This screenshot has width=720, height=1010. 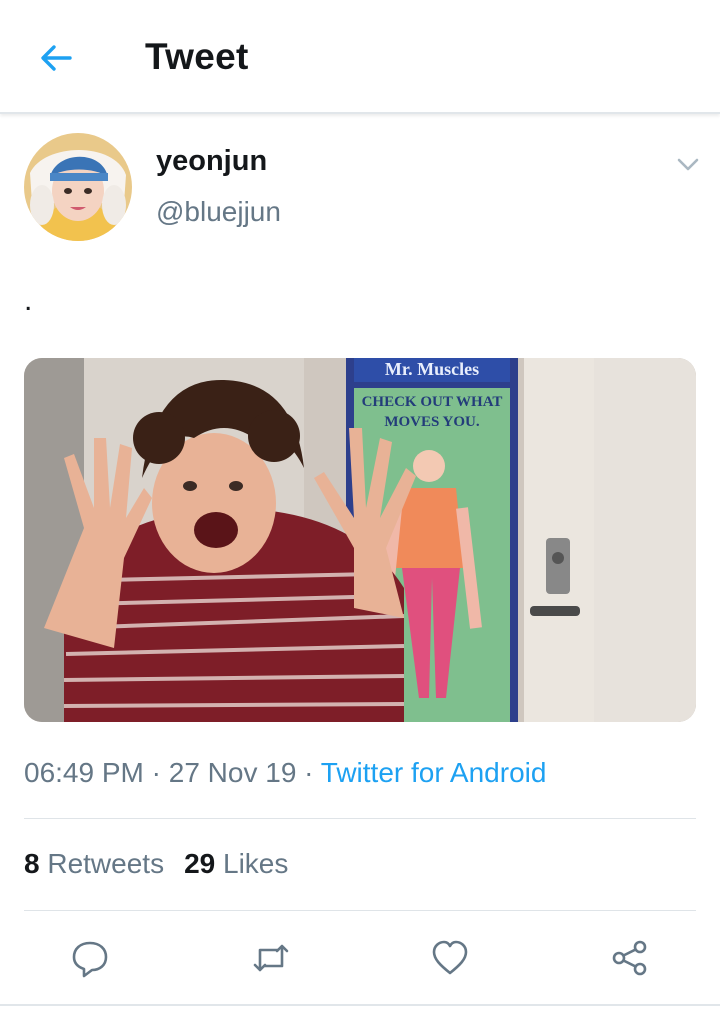 What do you see at coordinates (218, 212) in the screenshot?
I see `author-handle: @bluejjun` at bounding box center [218, 212].